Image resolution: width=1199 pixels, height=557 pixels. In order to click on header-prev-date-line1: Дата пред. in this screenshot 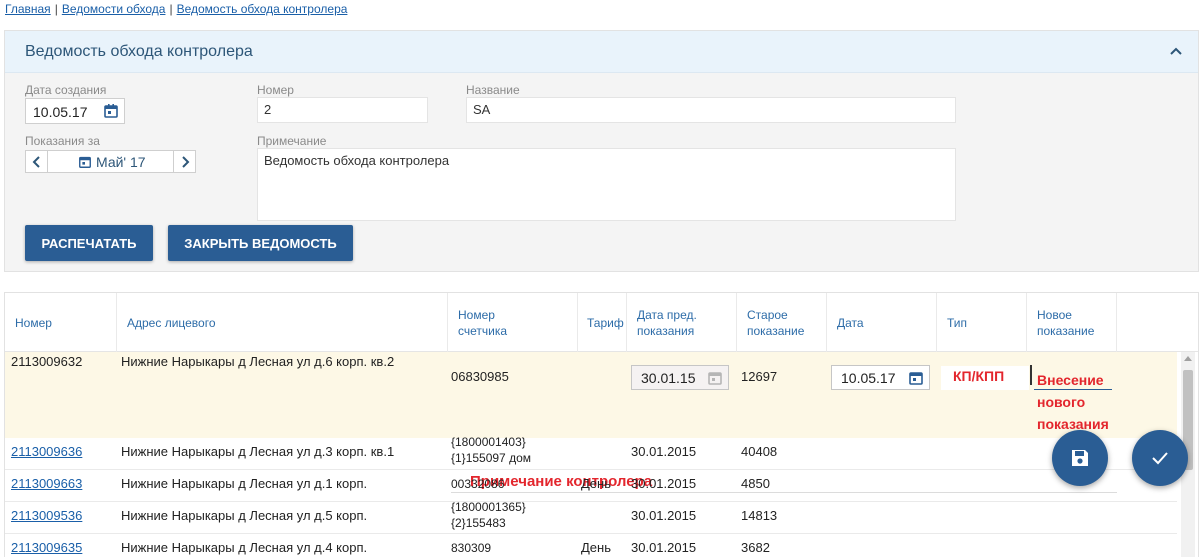, I will do `click(667, 314)`.